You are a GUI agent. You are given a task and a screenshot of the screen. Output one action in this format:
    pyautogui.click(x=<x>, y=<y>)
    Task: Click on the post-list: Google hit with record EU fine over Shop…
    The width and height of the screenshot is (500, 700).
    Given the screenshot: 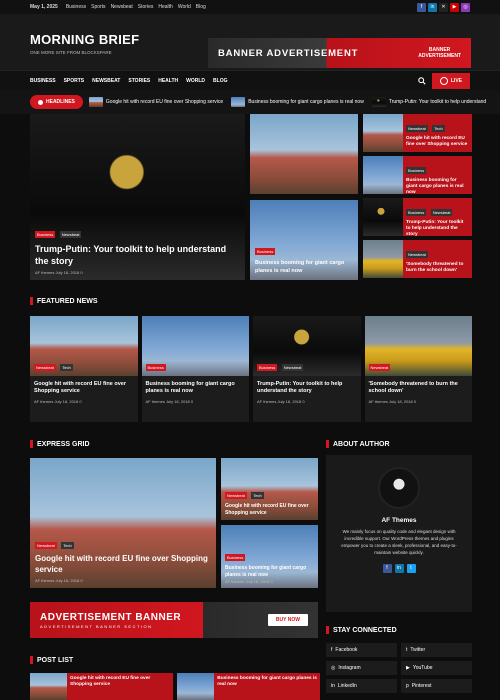 What is the action you would take?
    pyautogui.click(x=175, y=686)
    